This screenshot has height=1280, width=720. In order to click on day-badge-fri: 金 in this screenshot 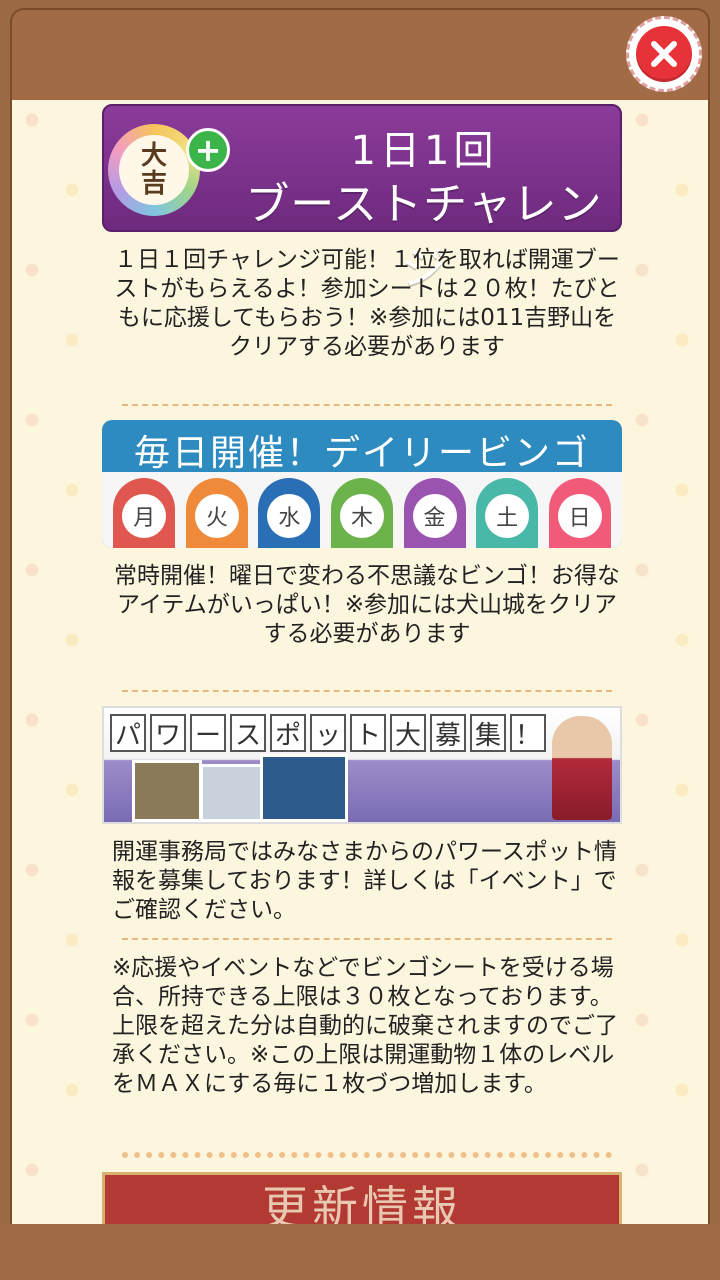, I will do `click(434, 513)`.